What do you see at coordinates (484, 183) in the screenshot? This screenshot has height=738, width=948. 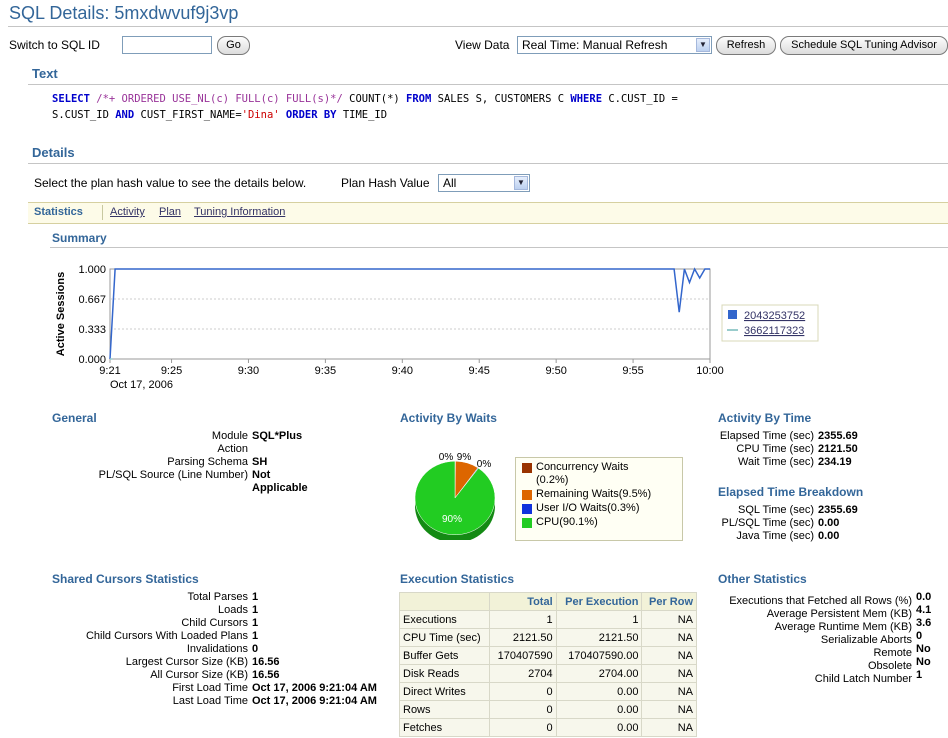 I see `plan-hash-select: All ▼` at bounding box center [484, 183].